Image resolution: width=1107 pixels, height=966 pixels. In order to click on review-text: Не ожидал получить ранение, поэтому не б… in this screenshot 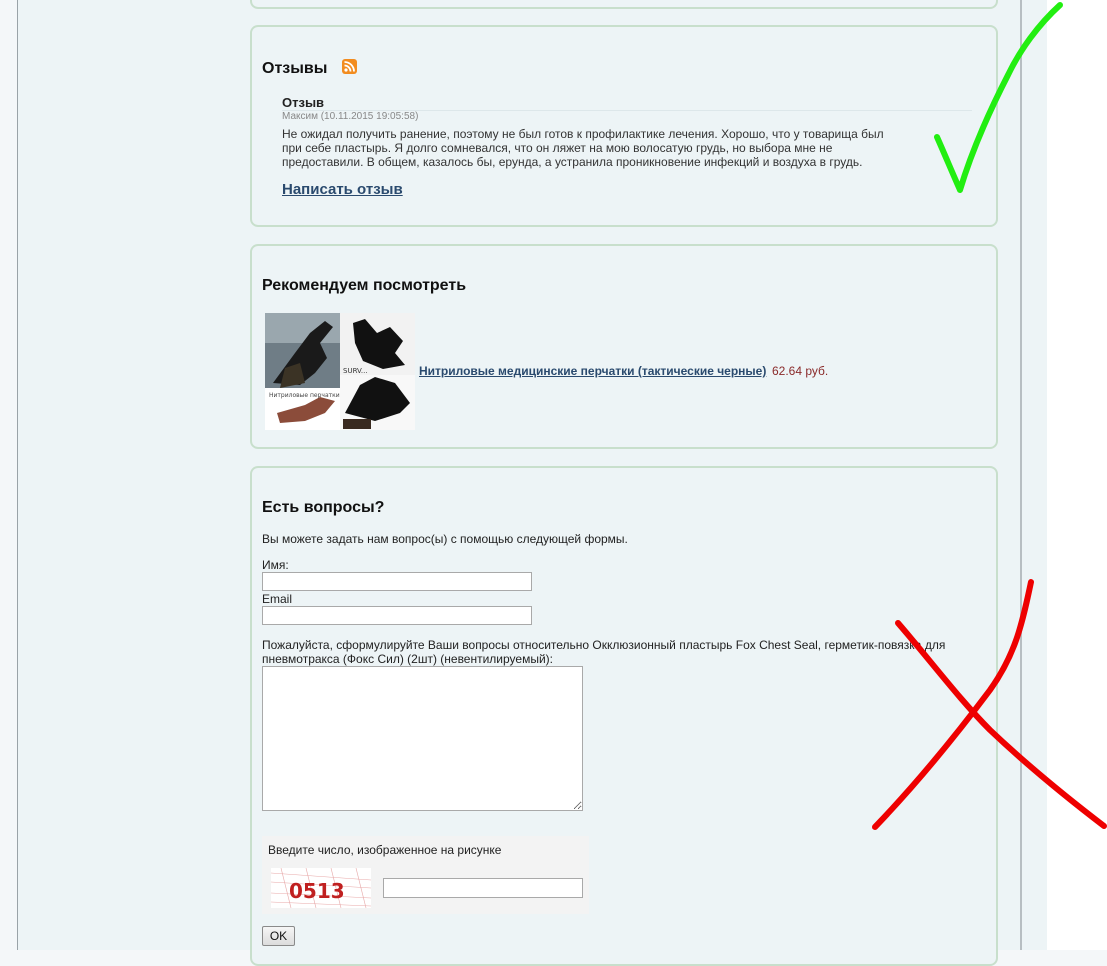, I will do `click(583, 148)`.